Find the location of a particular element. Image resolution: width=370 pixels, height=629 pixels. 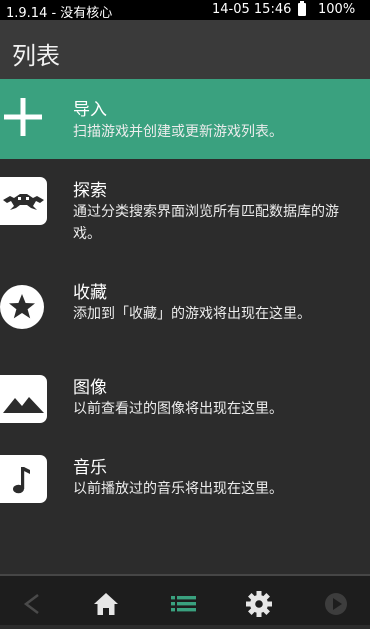

menu-item-images: 图像 以前查看过的图像将出现在这里。 is located at coordinates (185, 397).